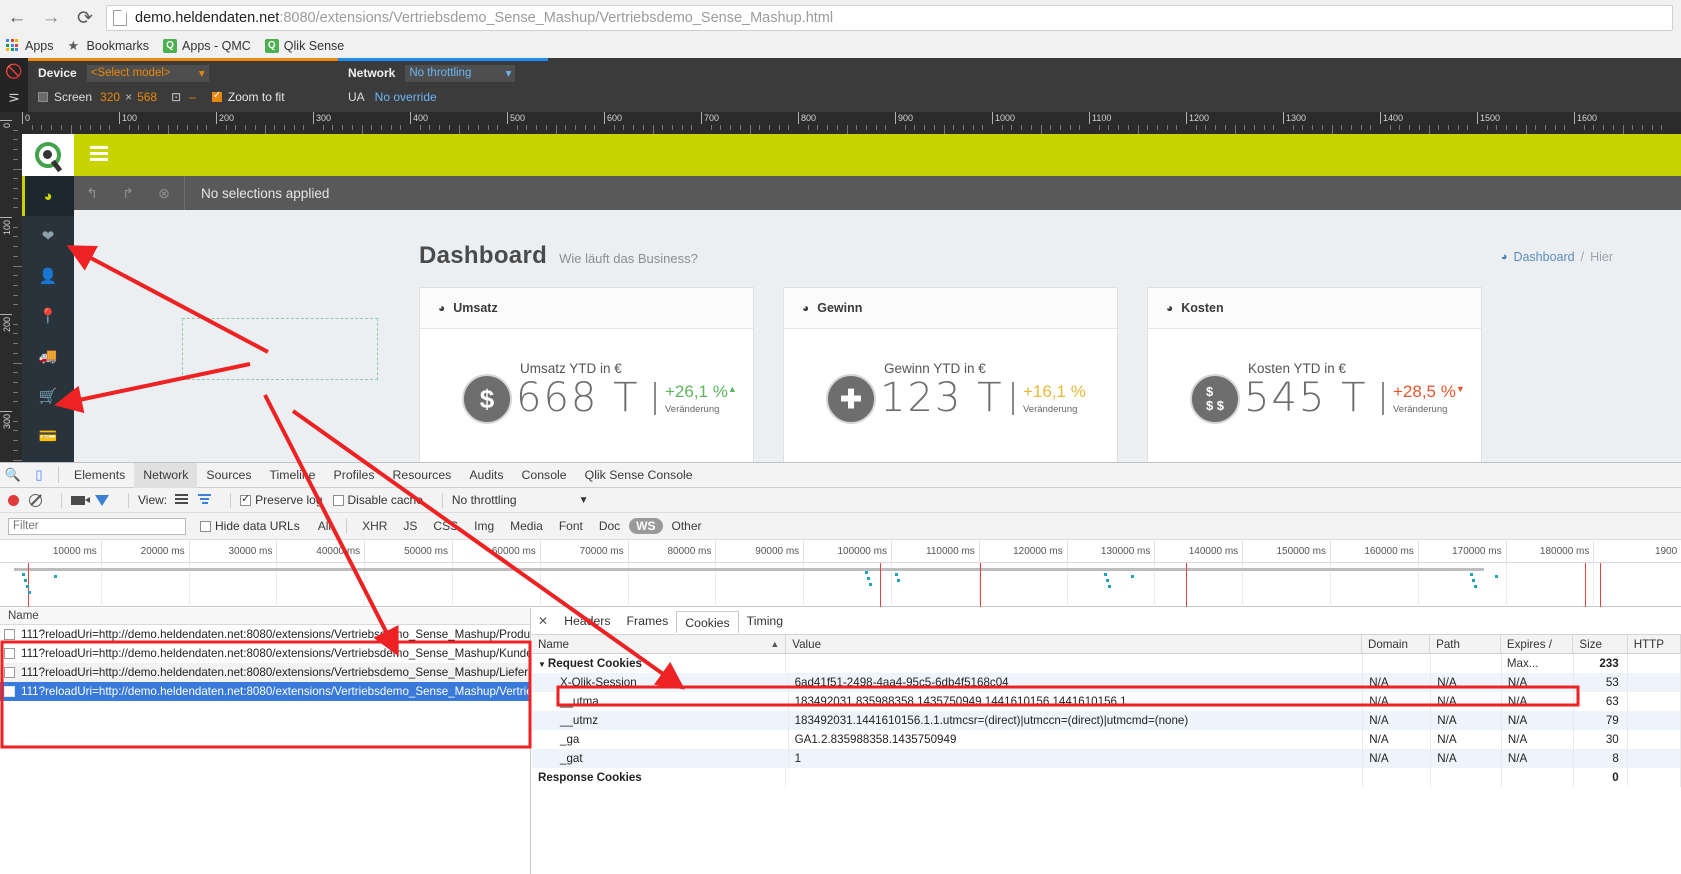 The width and height of the screenshot is (1681, 874). I want to click on device-model-select: <Select model> ▾, so click(147, 73).